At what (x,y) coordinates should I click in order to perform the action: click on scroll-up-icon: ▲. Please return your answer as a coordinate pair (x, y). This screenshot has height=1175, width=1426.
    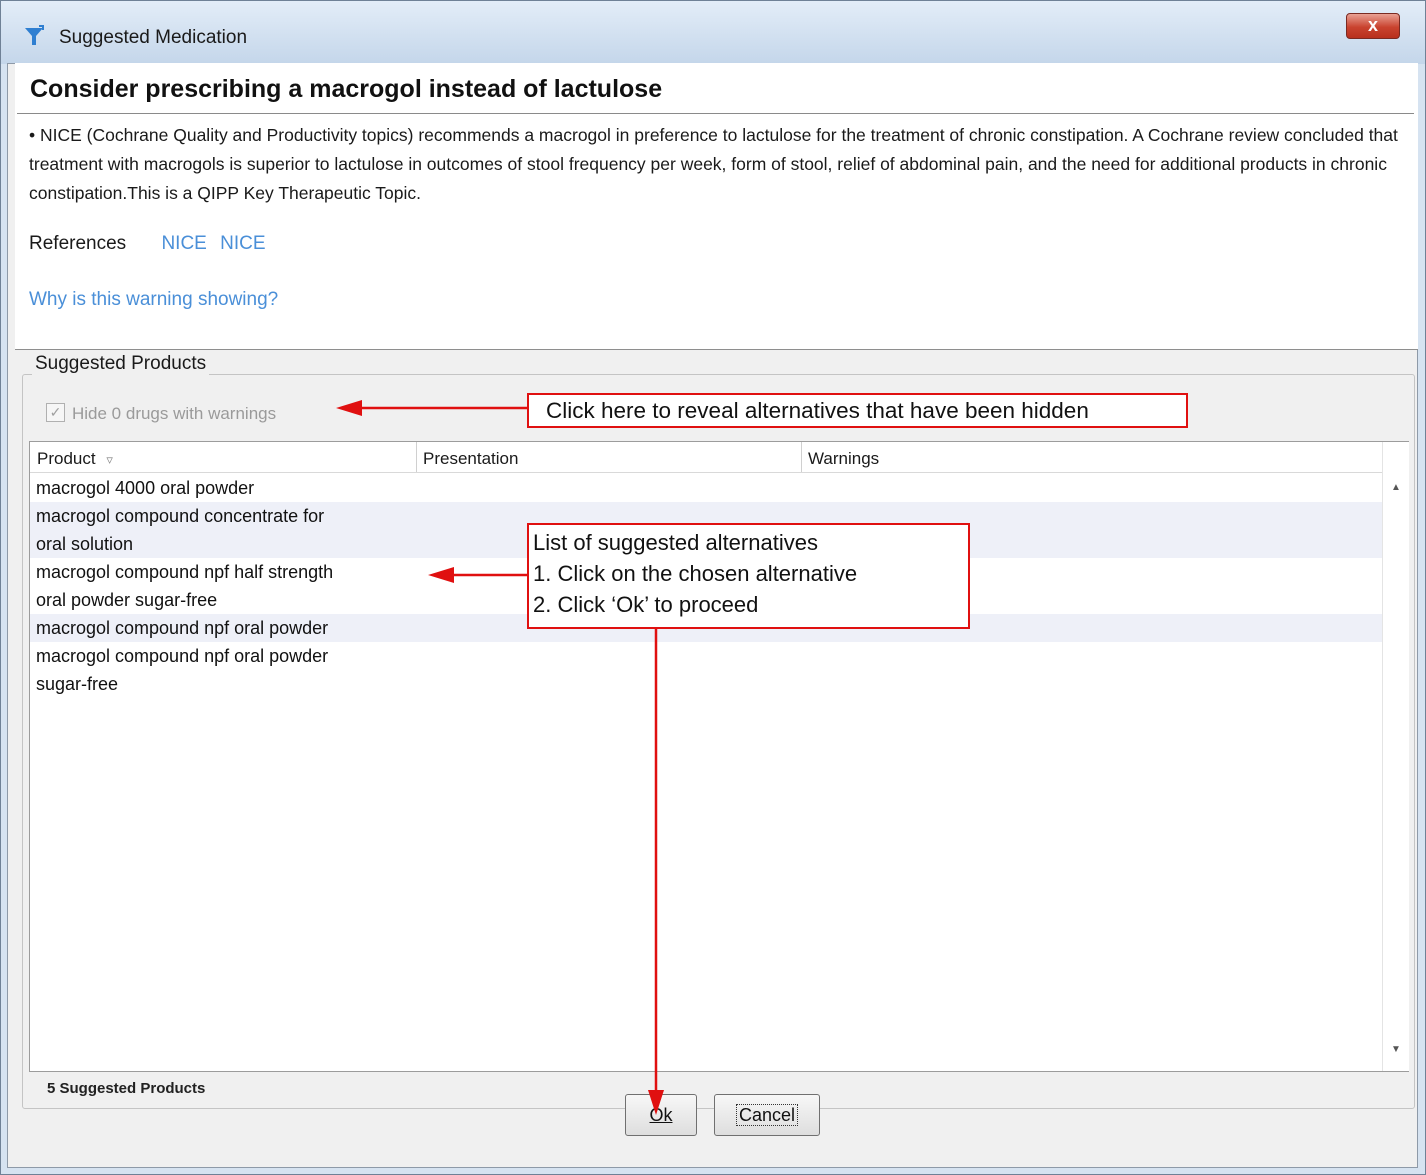
    Looking at the image, I should click on (1396, 487).